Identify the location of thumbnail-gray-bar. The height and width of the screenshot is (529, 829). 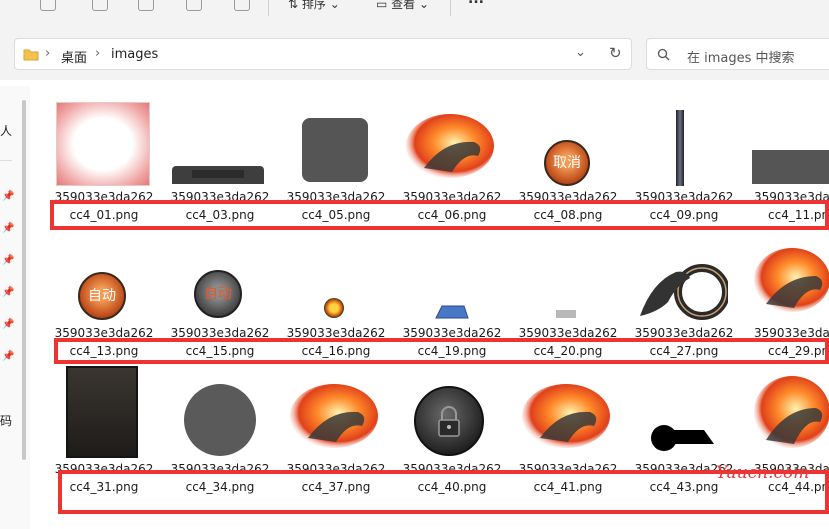
(790, 167).